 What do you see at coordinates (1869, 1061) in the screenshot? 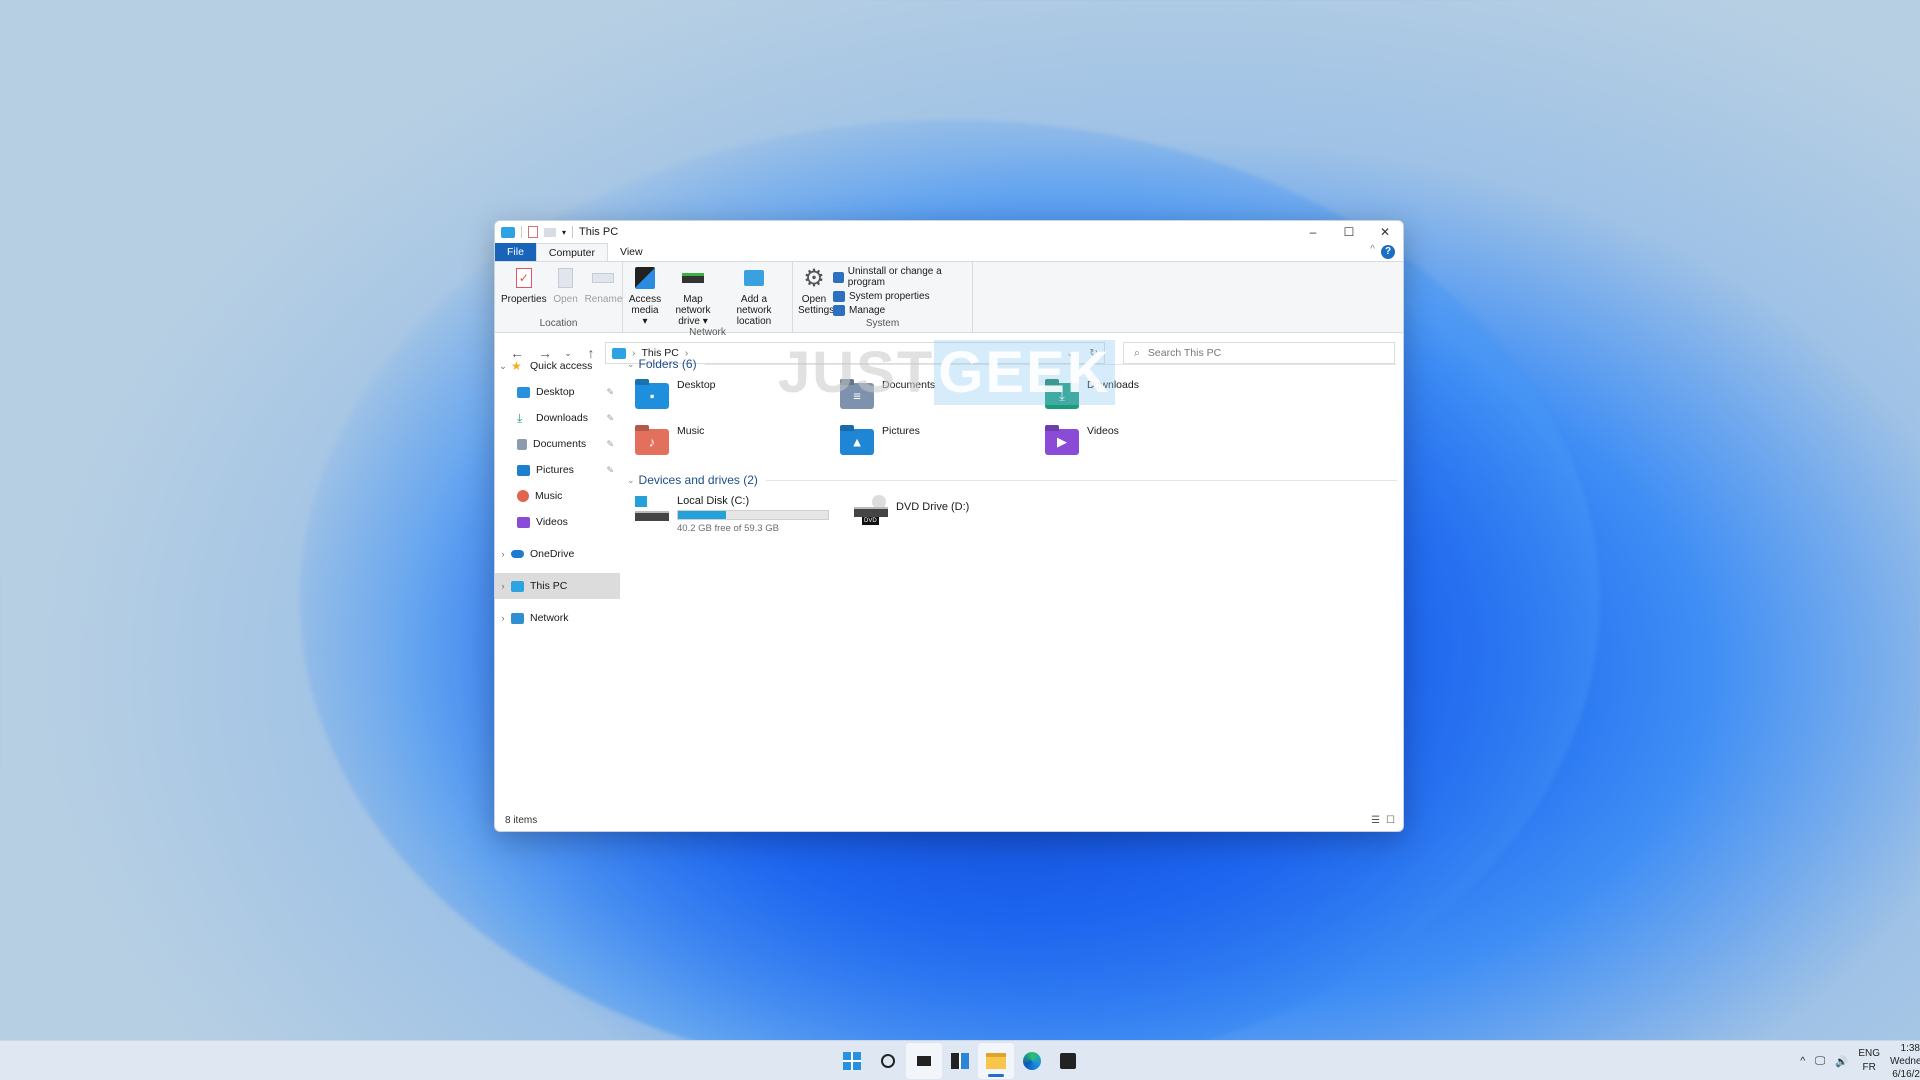
I see `input-language-indicator: ENG FR` at bounding box center [1869, 1061].